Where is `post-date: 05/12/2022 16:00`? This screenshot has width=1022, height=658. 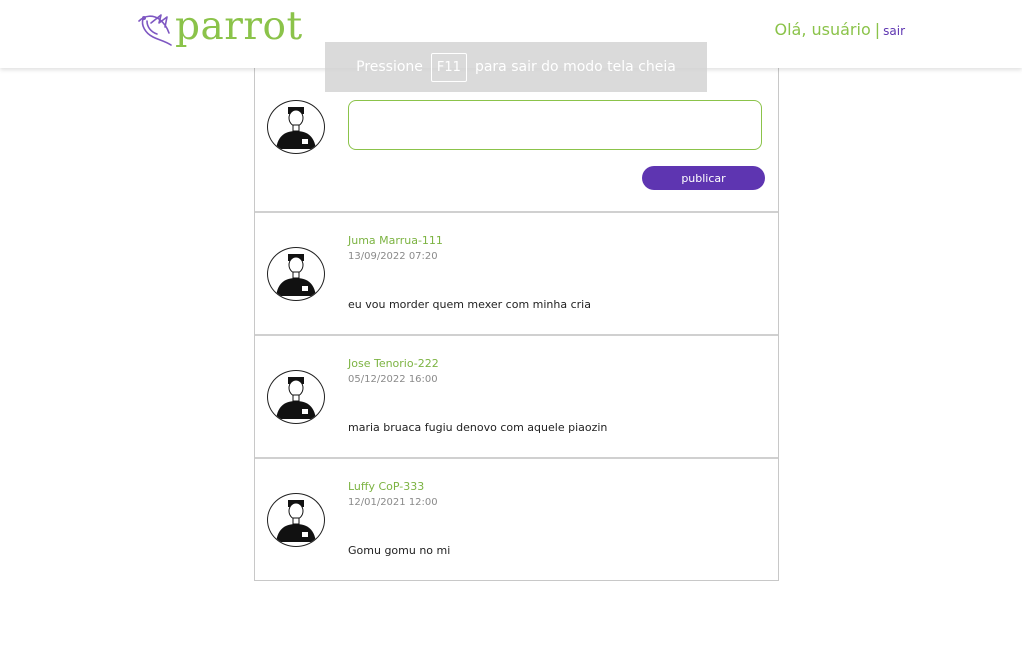
post-date: 05/12/2022 16:00 is located at coordinates (393, 379).